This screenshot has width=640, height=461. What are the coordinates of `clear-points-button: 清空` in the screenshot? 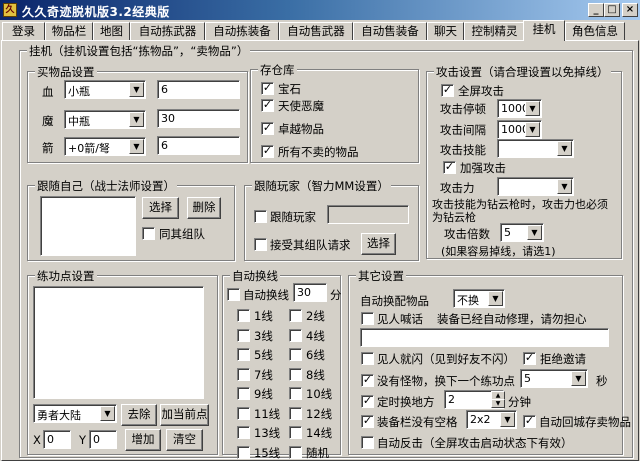 It's located at (184, 440).